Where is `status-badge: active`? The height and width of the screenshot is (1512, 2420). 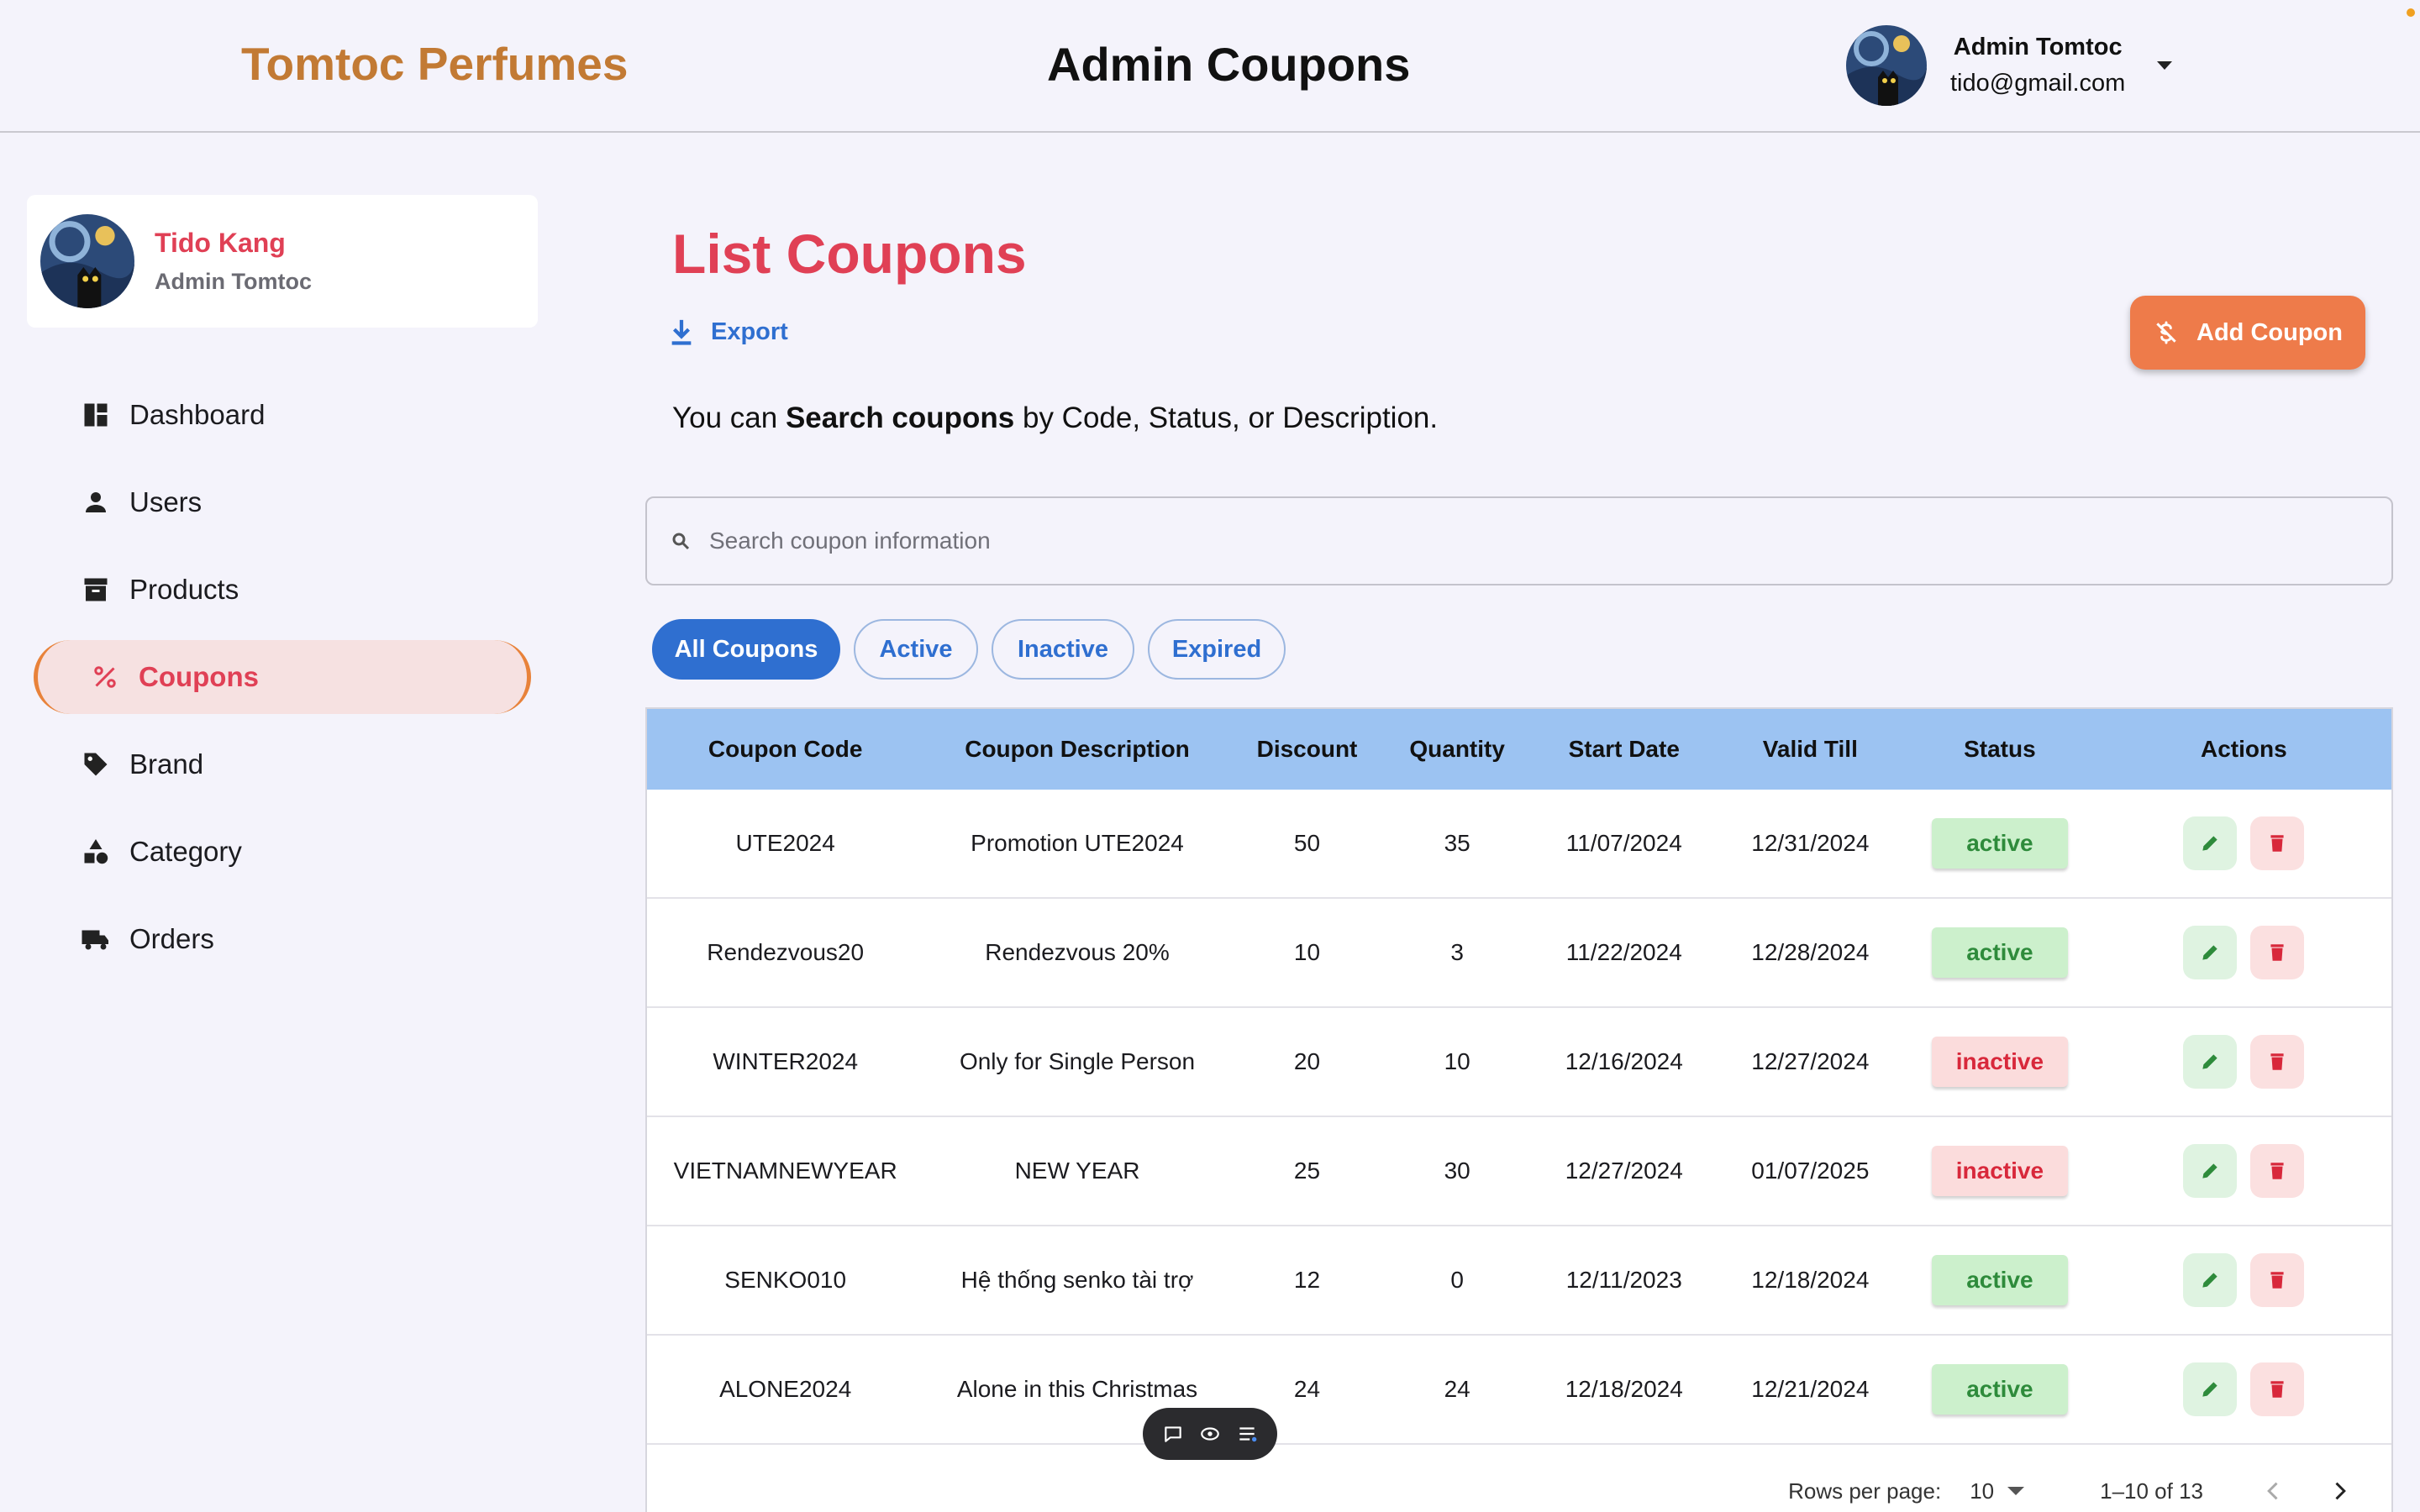
status-badge: active is located at coordinates (1999, 843).